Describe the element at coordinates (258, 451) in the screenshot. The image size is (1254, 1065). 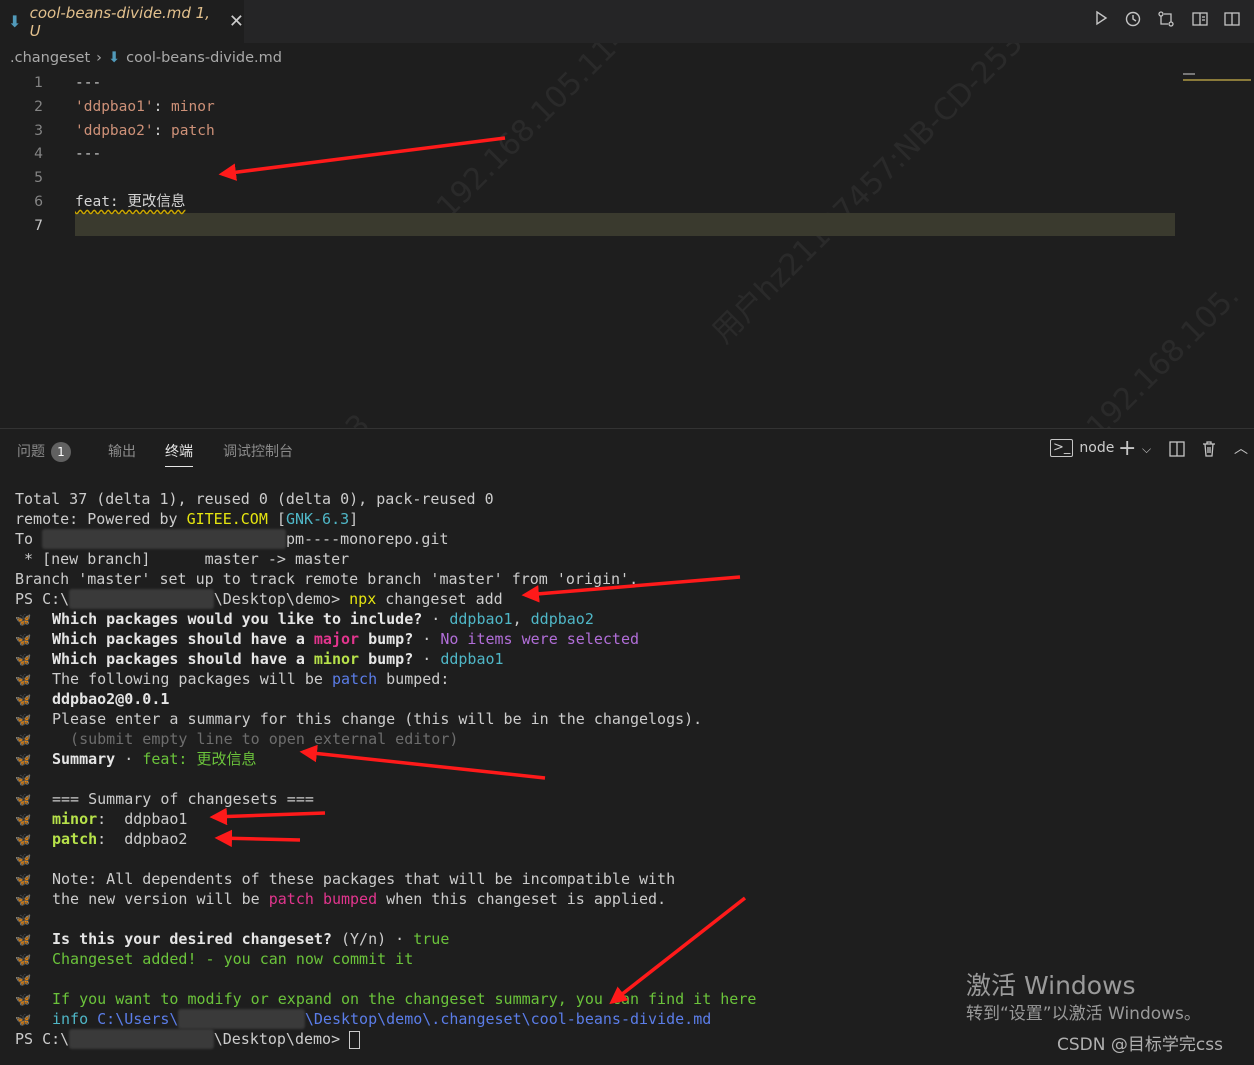
I see `tab-debug-console: 调试控制台` at that location.